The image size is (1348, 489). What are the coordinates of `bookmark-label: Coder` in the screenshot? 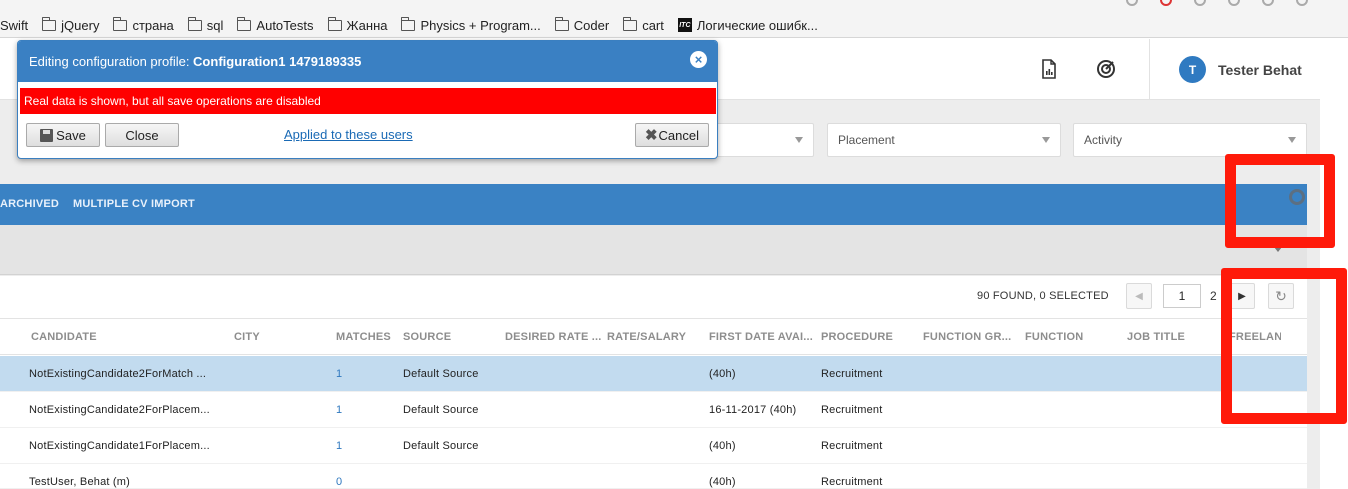 It's located at (591, 25).